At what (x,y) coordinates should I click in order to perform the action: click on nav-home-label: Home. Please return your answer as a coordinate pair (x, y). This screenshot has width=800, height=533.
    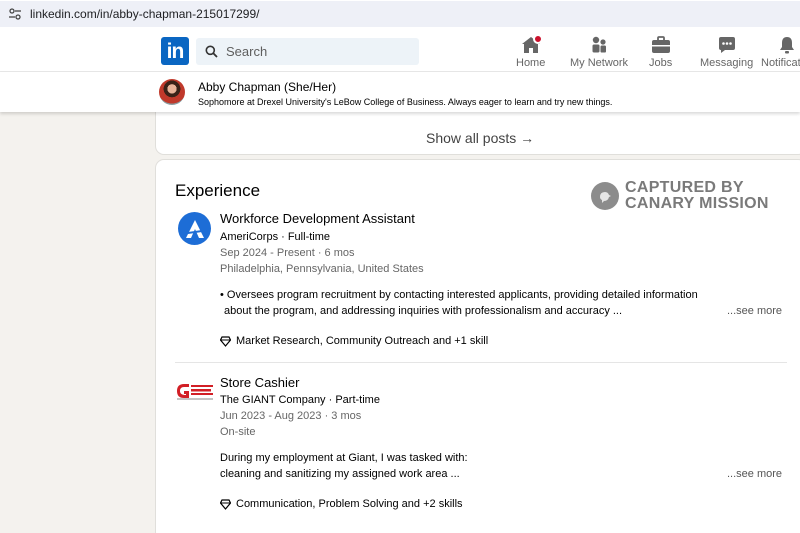
    Looking at the image, I should click on (531, 63).